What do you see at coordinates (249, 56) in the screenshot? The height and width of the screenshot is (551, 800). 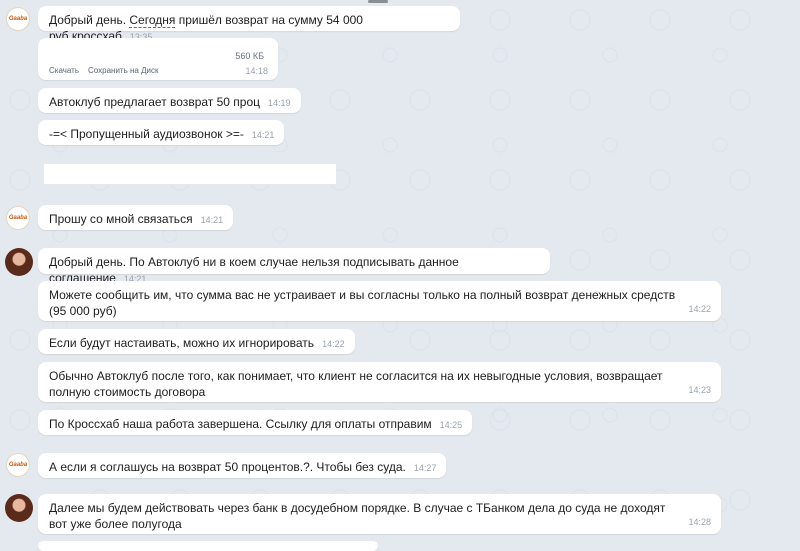 I see `file-size: 560 КБ` at bounding box center [249, 56].